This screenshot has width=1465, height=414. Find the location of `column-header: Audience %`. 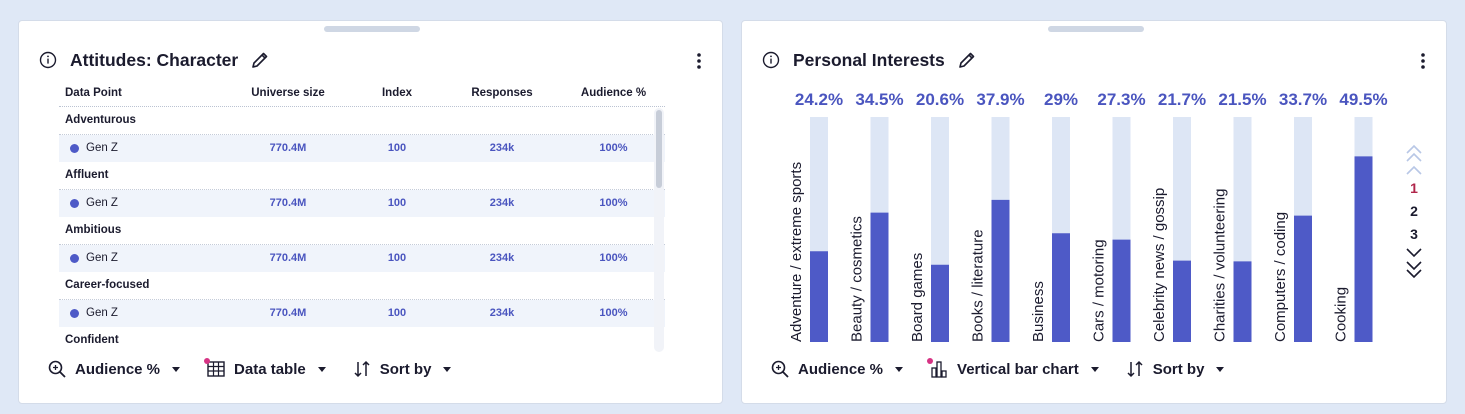

column-header: Audience % is located at coordinates (613, 93).